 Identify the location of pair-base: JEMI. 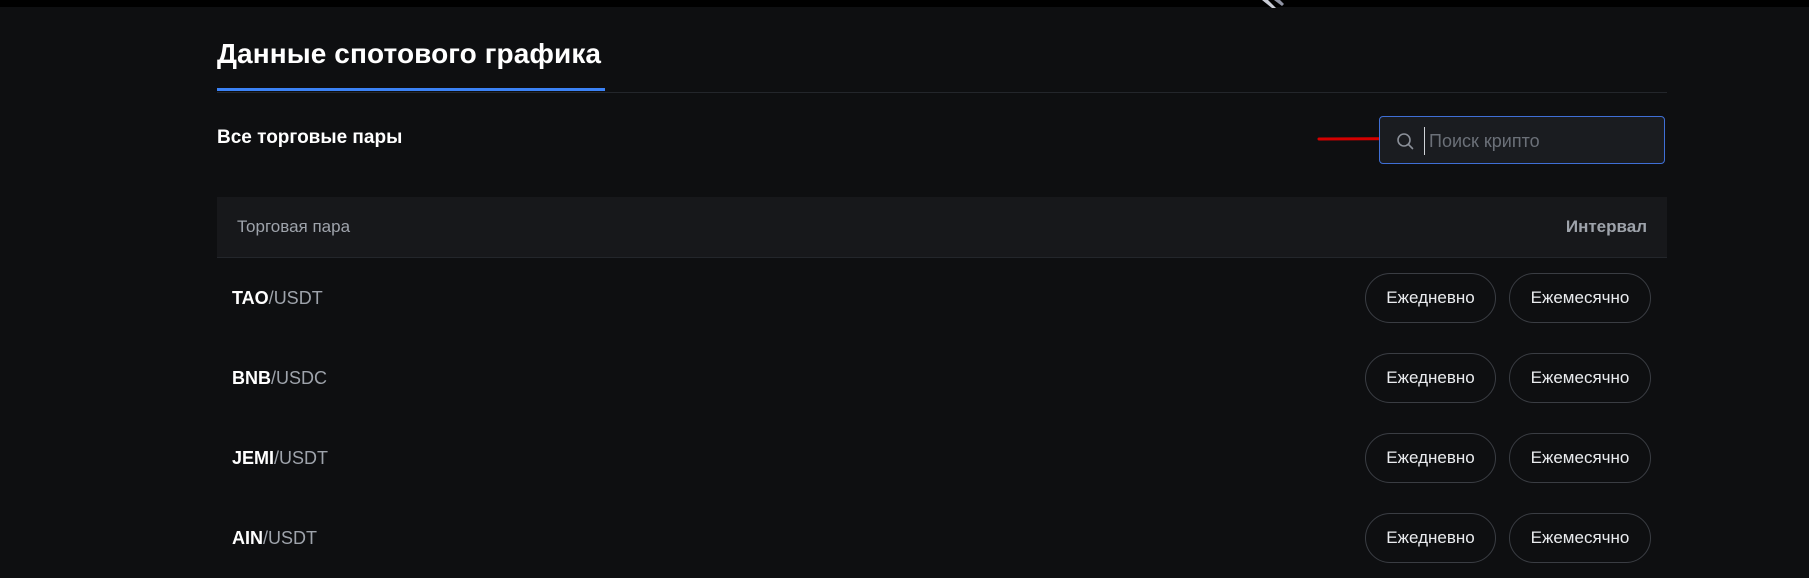
(253, 458).